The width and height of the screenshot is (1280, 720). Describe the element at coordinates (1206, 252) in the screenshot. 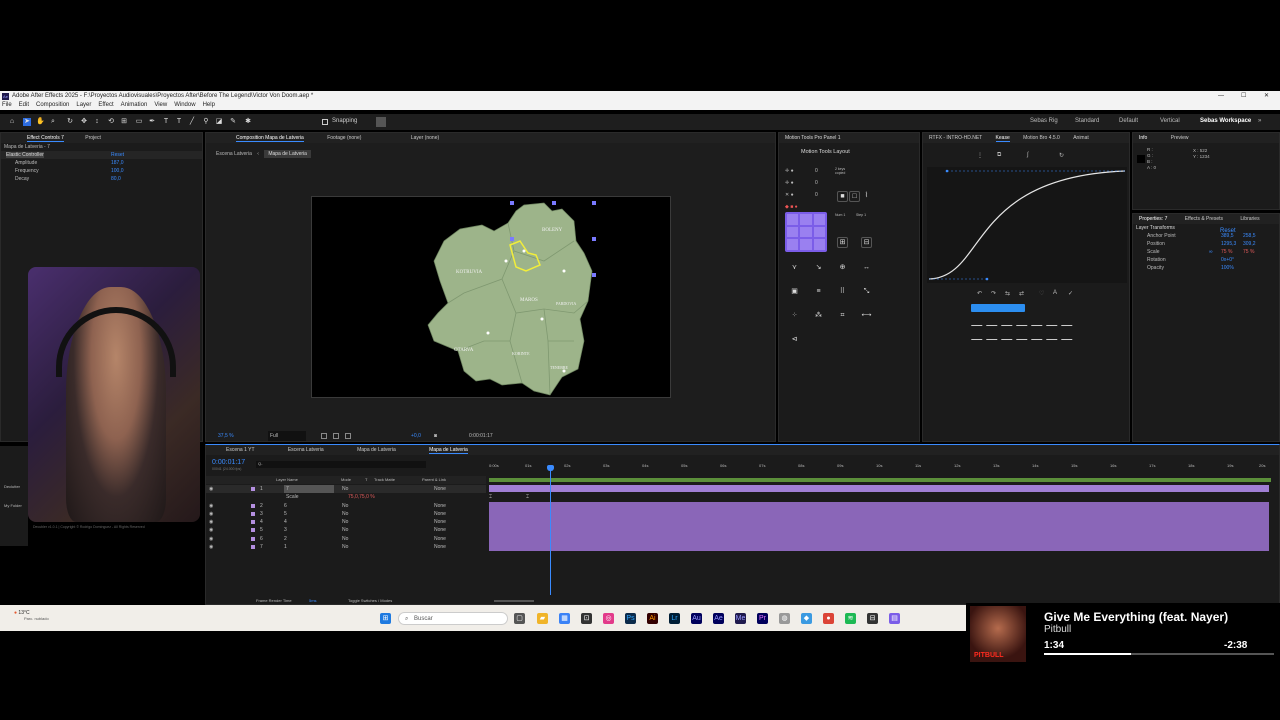

I see `transform-row: Scale ∞ 75 % 75 %` at that location.